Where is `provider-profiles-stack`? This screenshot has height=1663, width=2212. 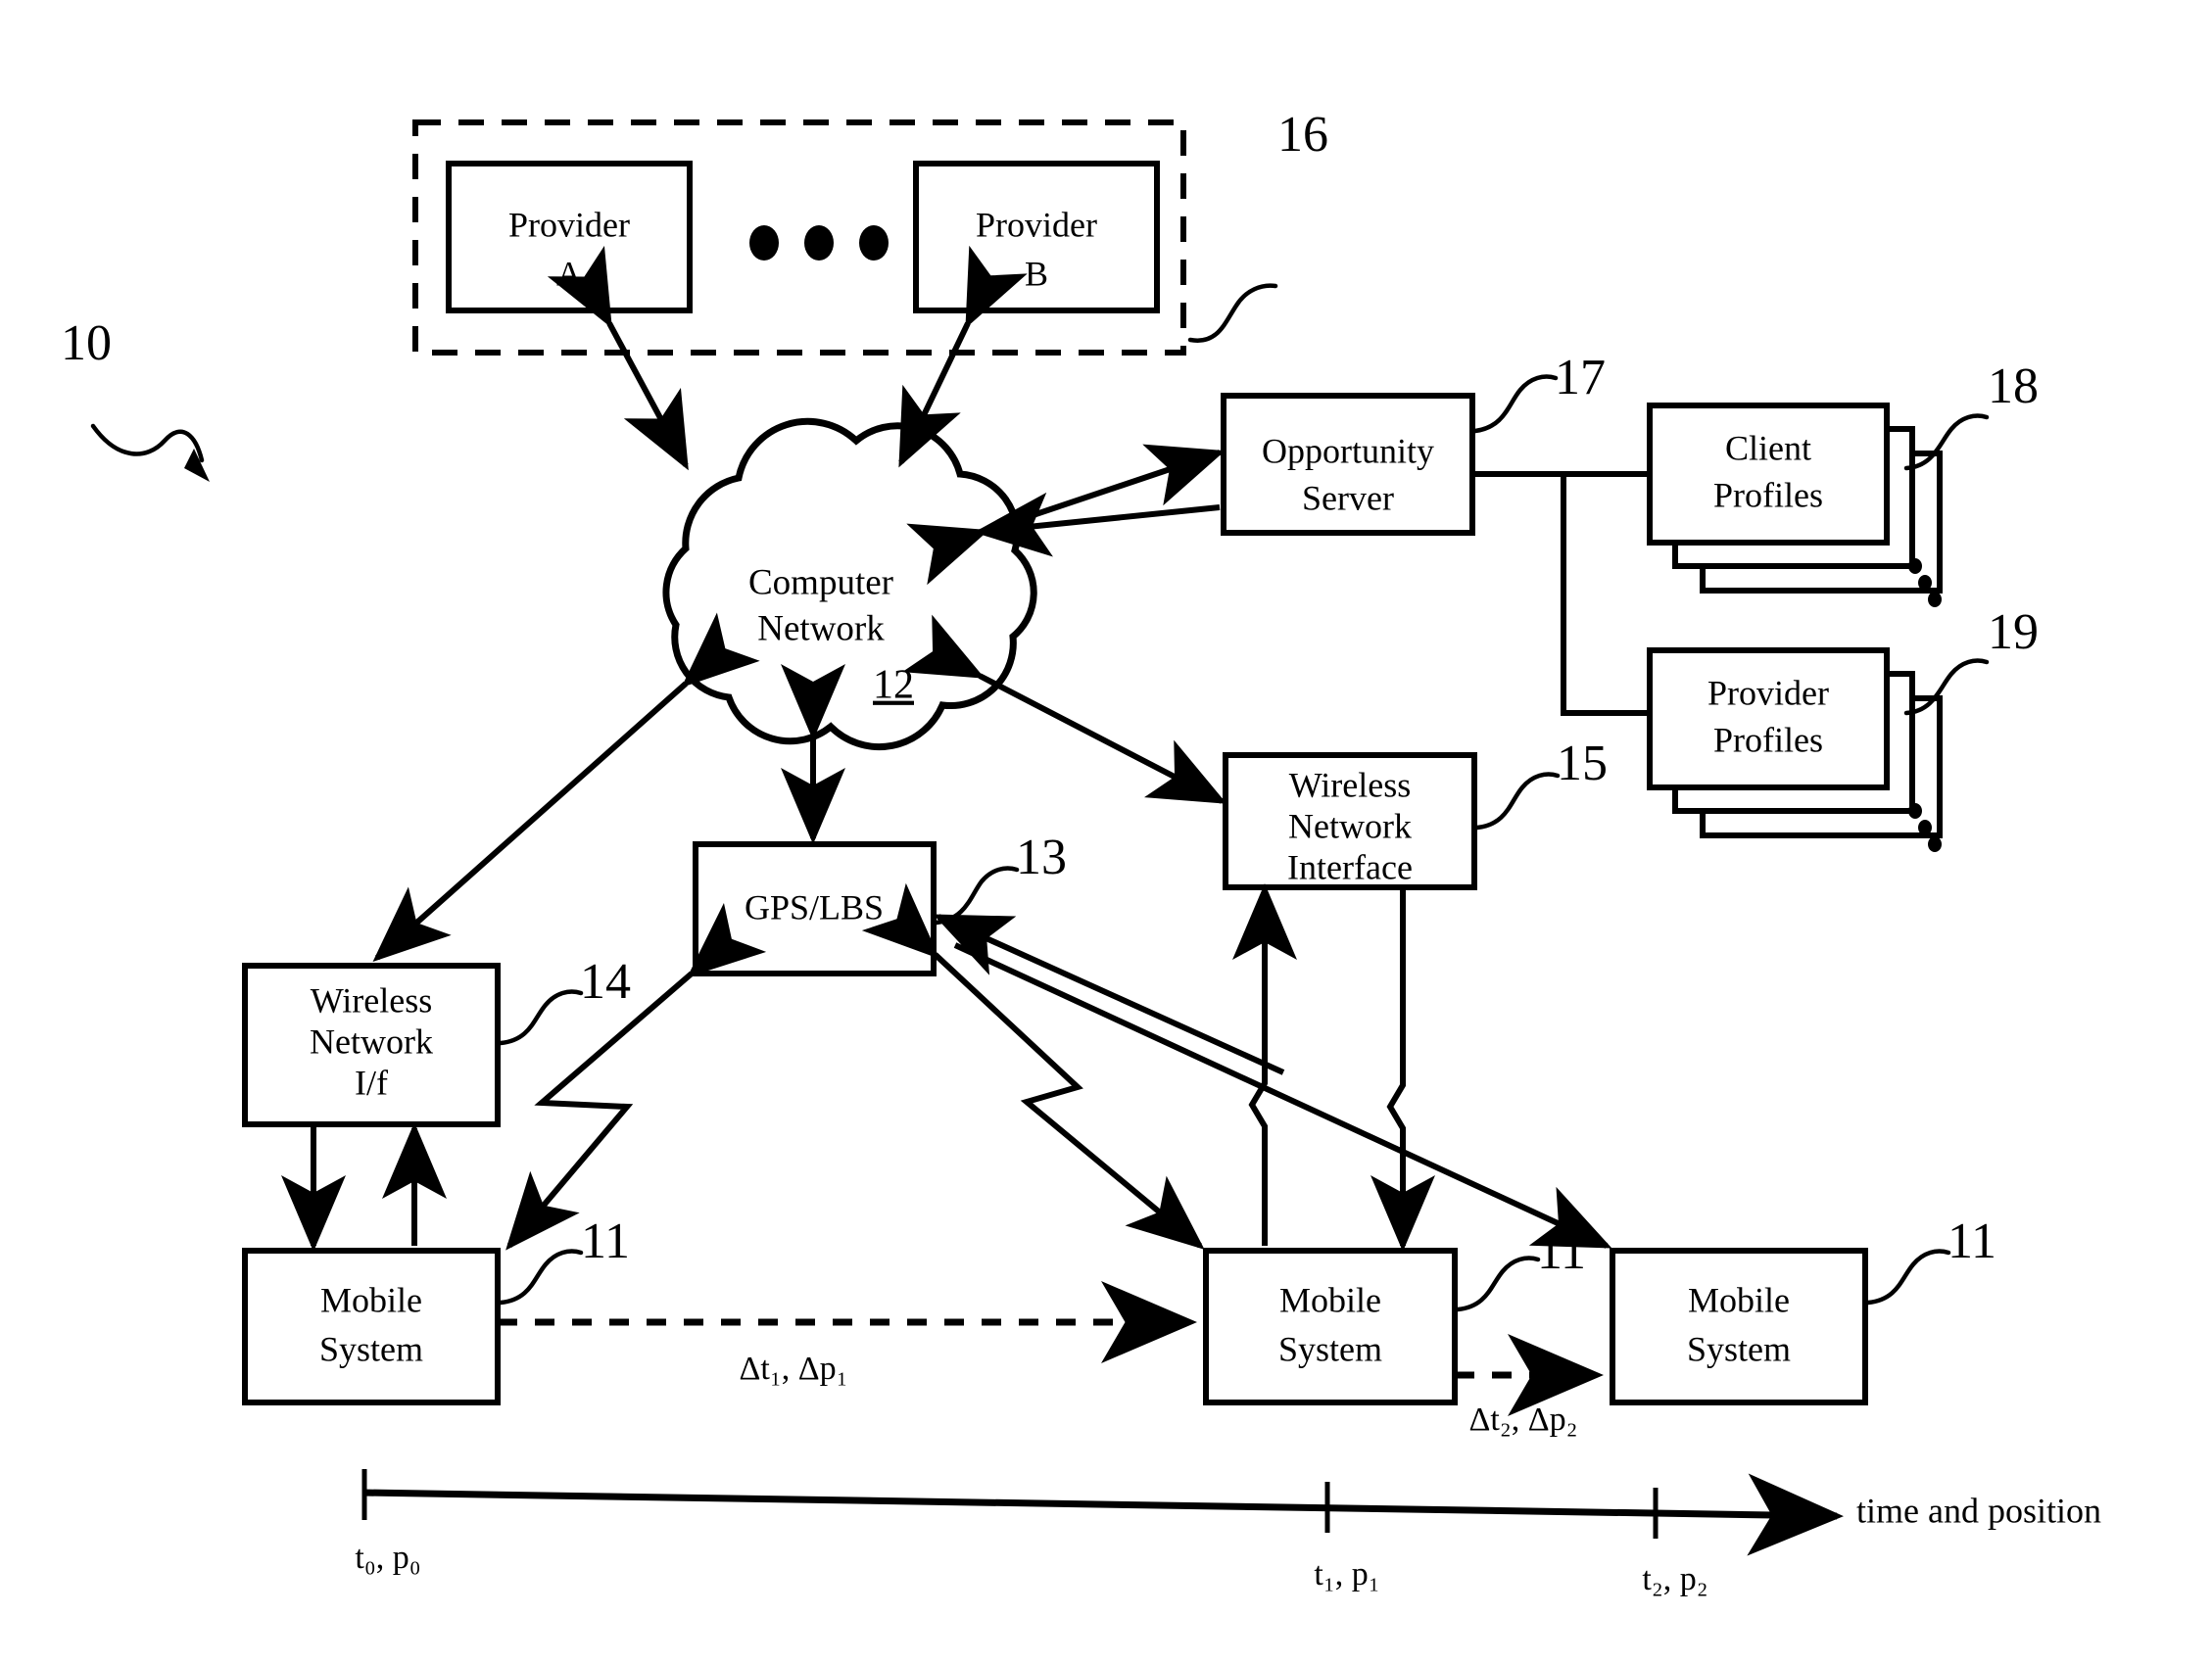
provider-profiles-stack is located at coordinates (1795, 749).